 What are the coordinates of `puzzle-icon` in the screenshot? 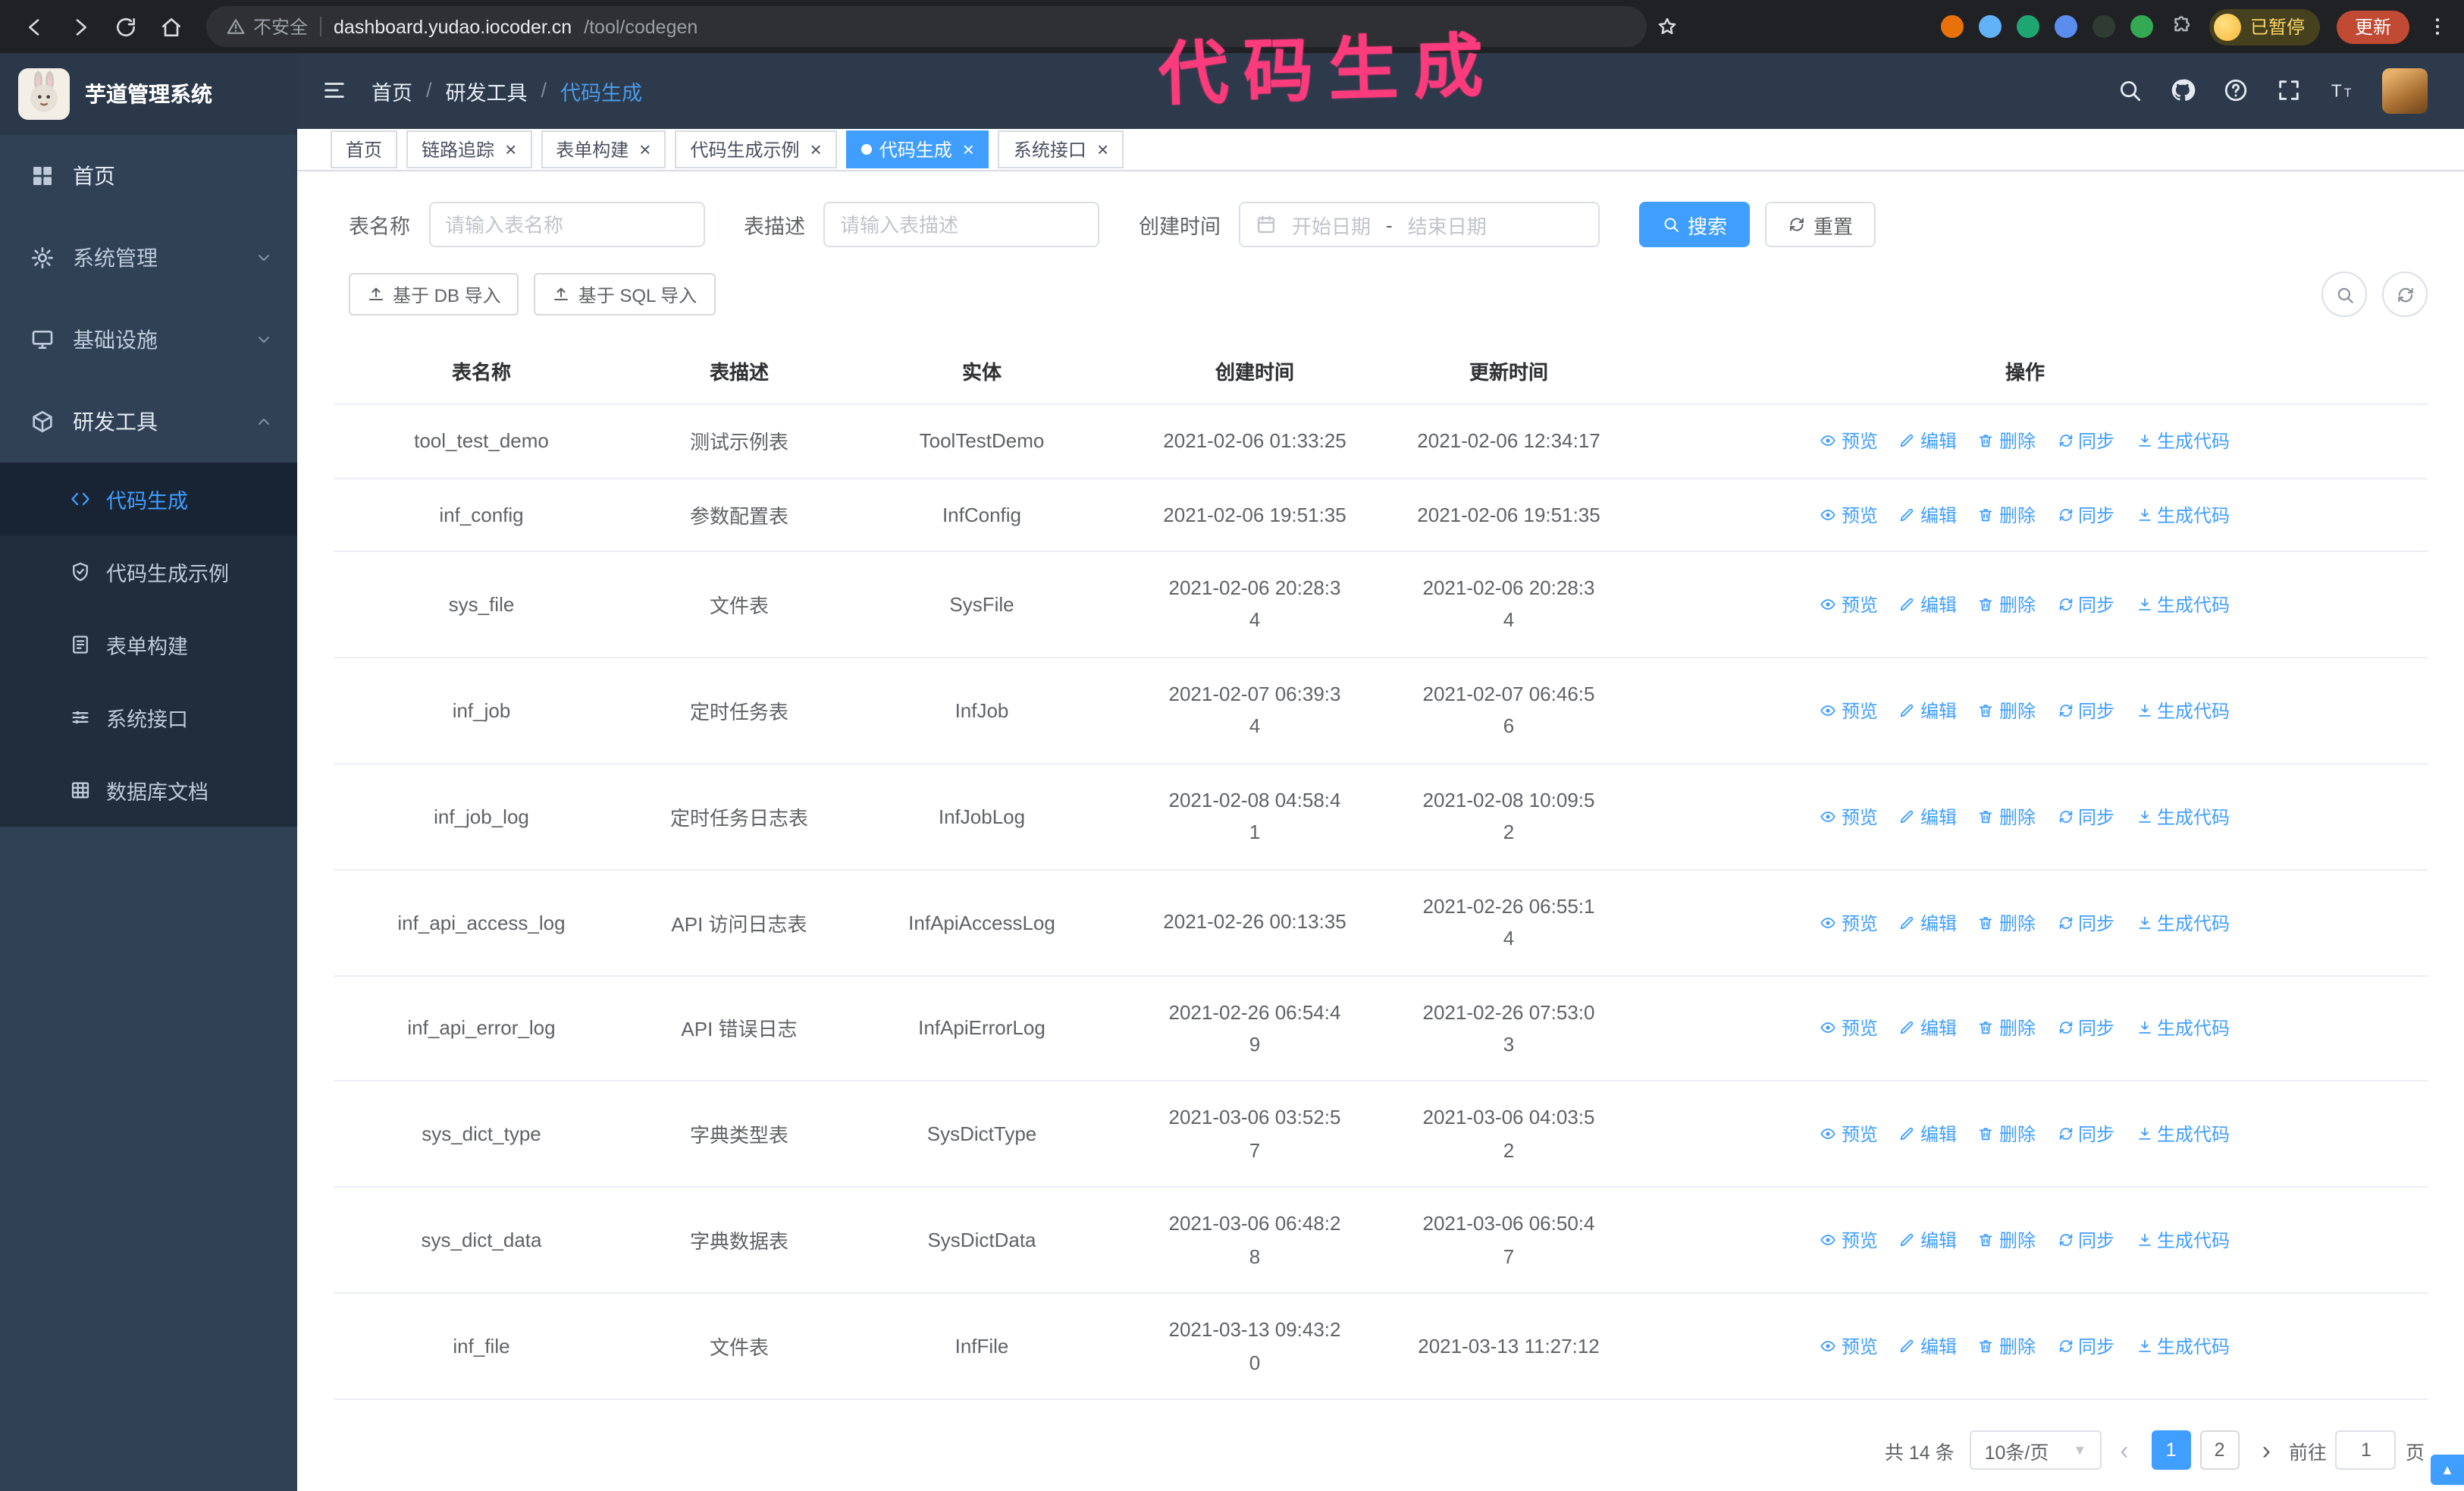 It's located at (2181, 26).